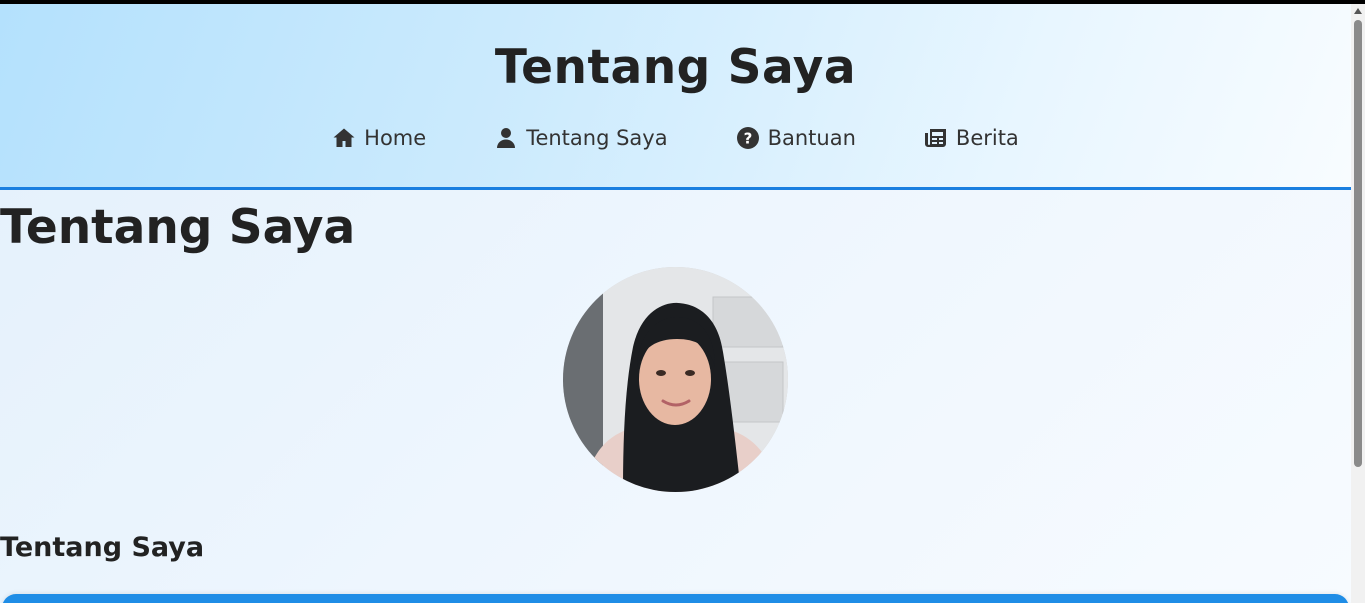 This screenshot has width=1365, height=603. I want to click on user-icon, so click(506, 138).